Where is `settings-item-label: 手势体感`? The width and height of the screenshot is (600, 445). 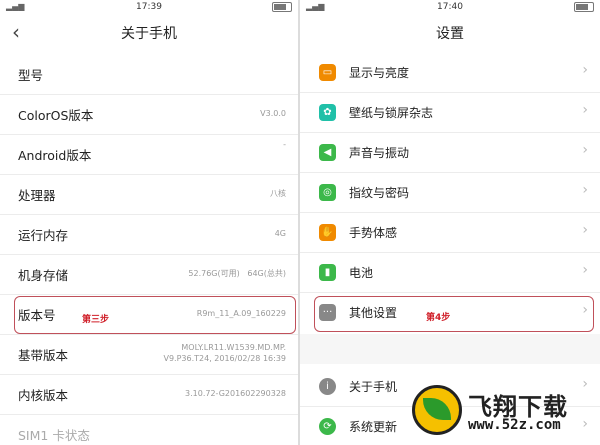
settings-item-label: 手势体感 is located at coordinates (373, 233).